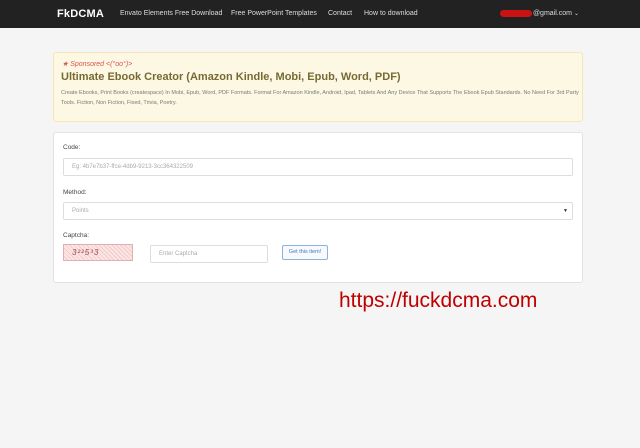 Image resolution: width=640 pixels, height=448 pixels. I want to click on user-email: @gmail.com, so click(552, 13).